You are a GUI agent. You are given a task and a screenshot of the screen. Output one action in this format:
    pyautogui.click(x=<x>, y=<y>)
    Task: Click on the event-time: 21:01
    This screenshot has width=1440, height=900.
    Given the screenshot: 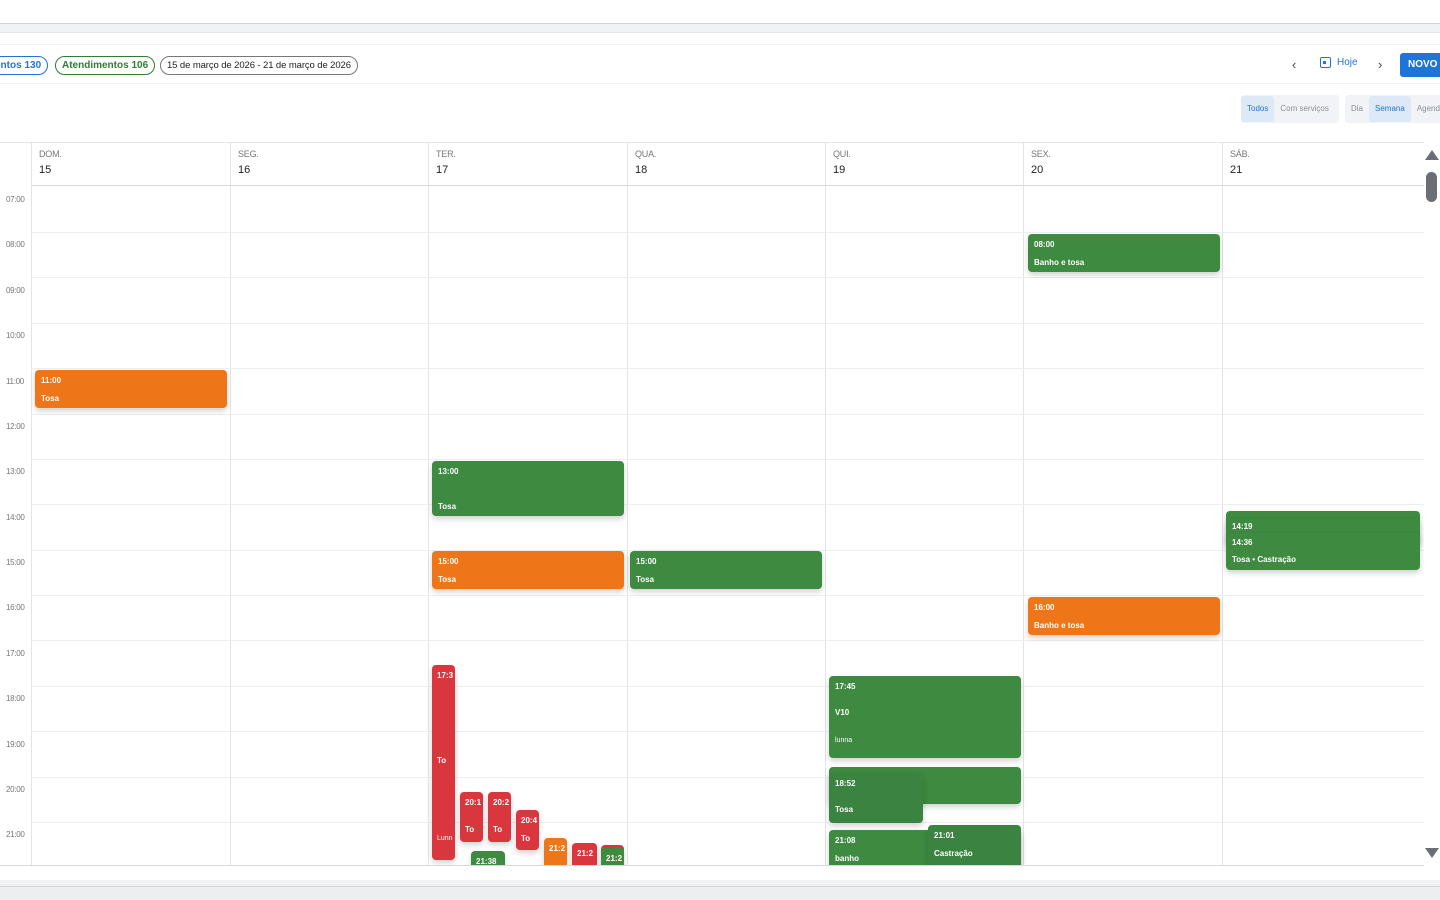 What is the action you would take?
    pyautogui.click(x=944, y=835)
    